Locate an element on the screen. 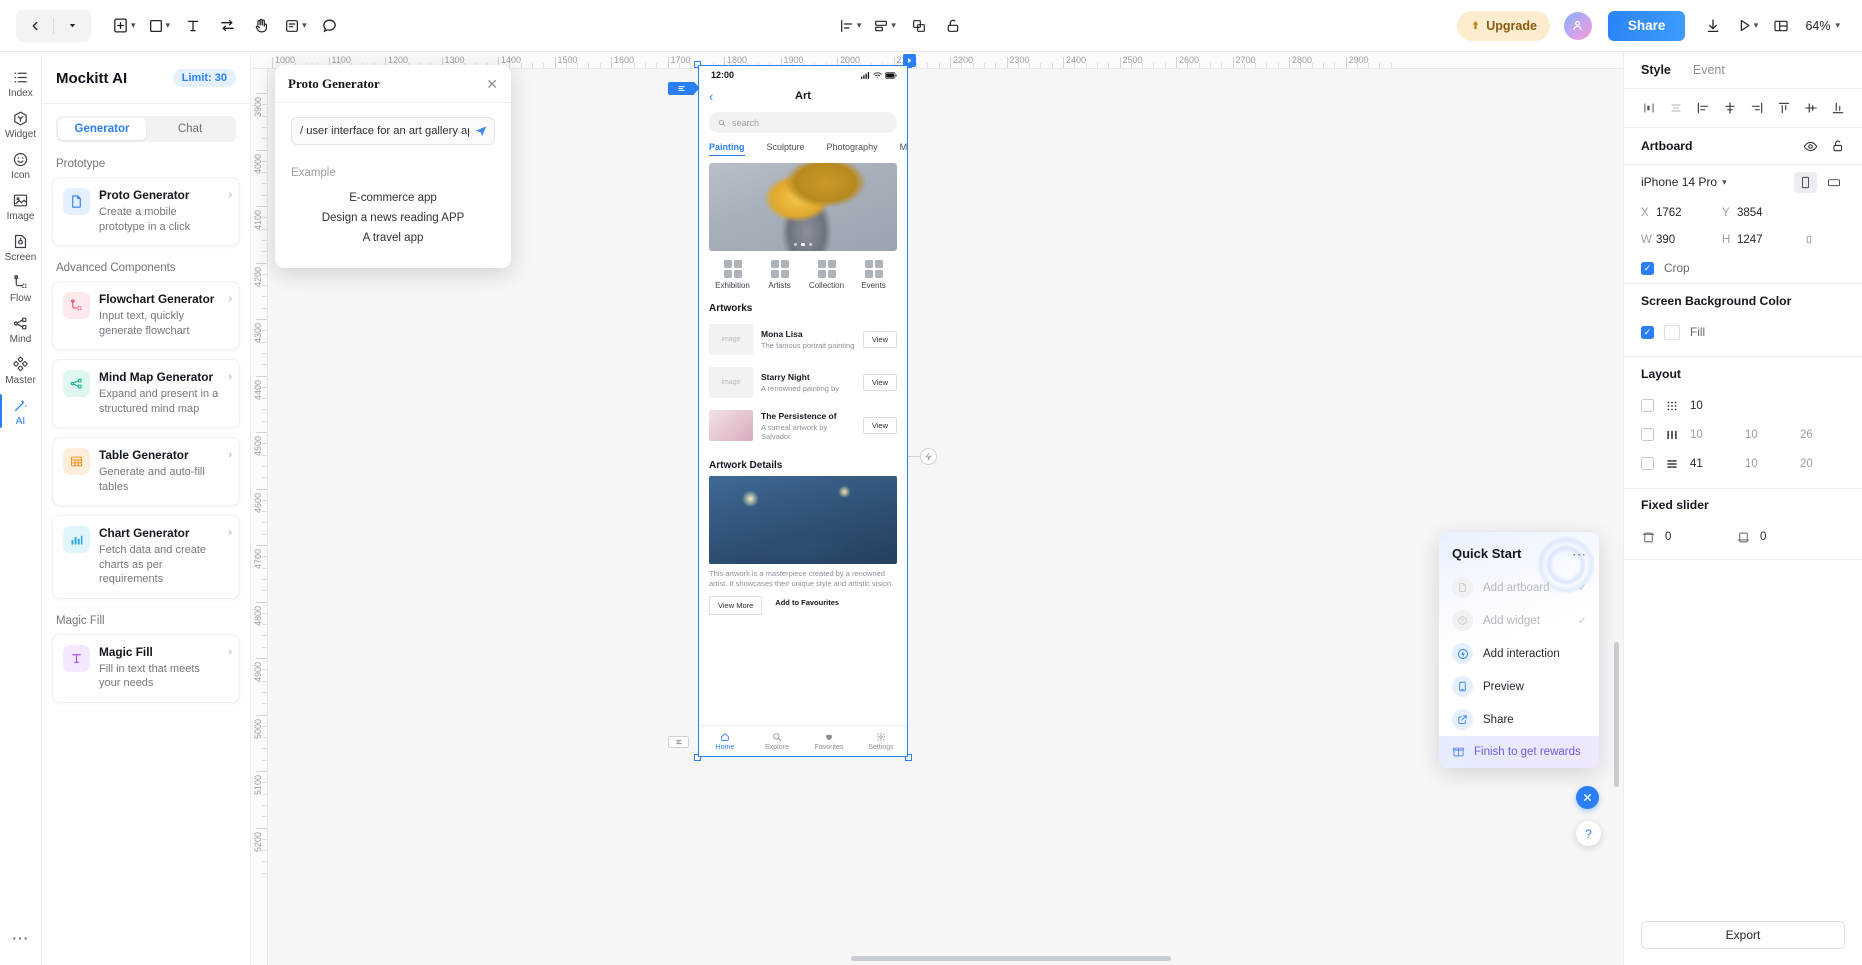 The width and height of the screenshot is (1862, 965). layout-columns-value-1: 10 is located at coordinates (1712, 435).